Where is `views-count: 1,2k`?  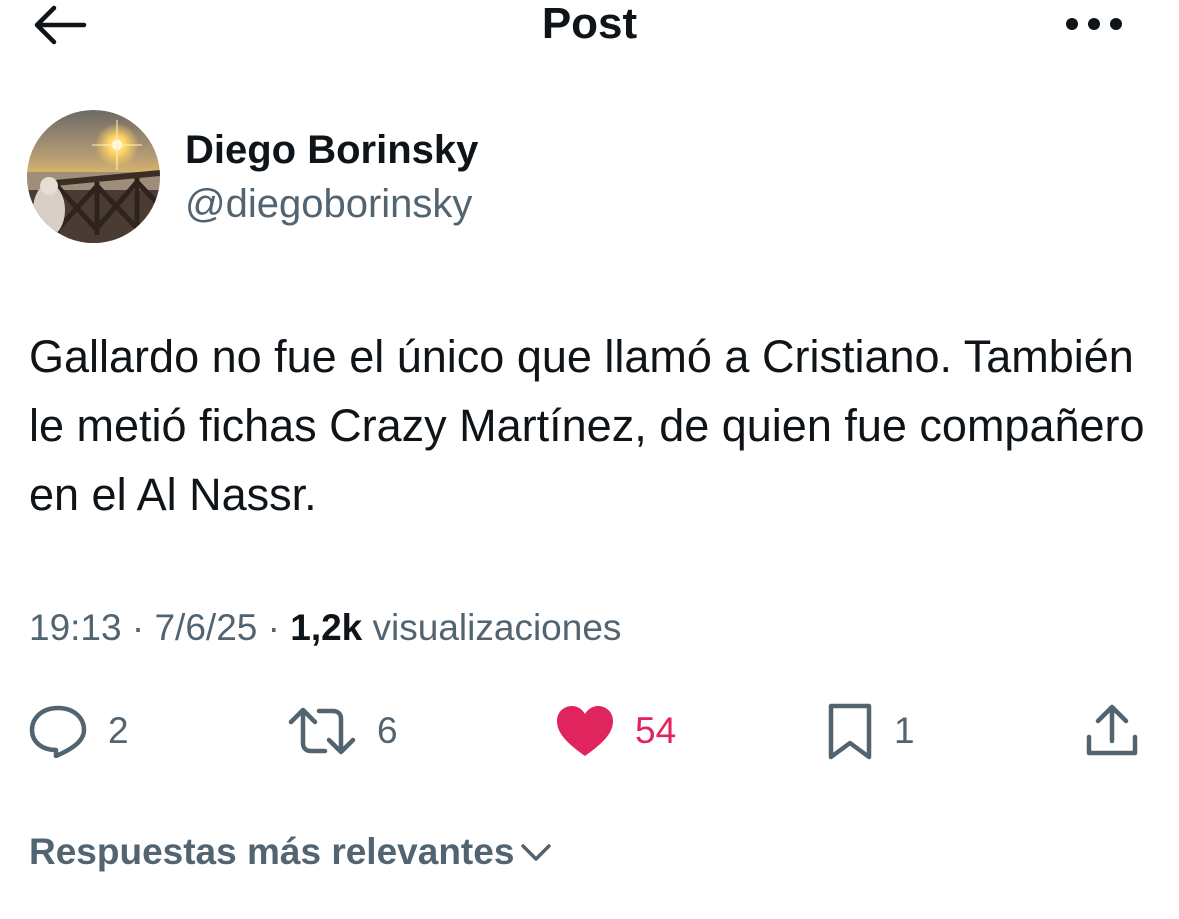 views-count: 1,2k is located at coordinates (326, 627).